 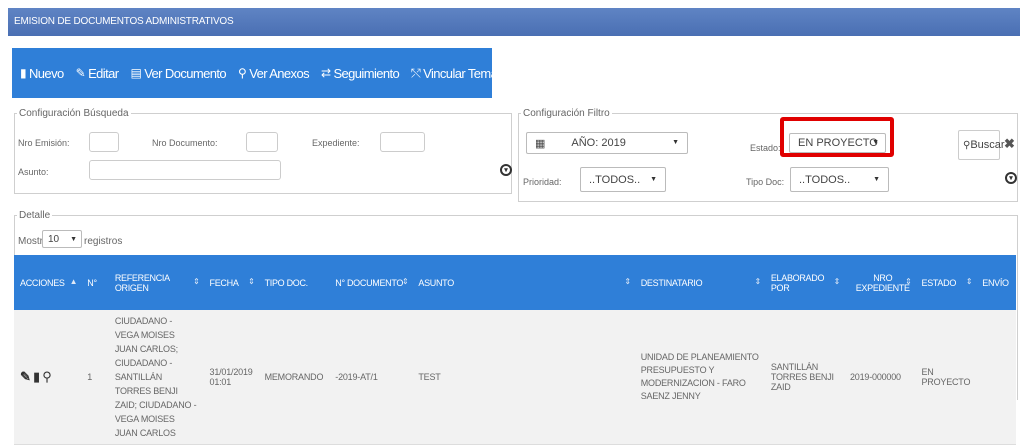 What do you see at coordinates (416, 72) in the screenshot?
I see `link-icon: ⤲` at bounding box center [416, 72].